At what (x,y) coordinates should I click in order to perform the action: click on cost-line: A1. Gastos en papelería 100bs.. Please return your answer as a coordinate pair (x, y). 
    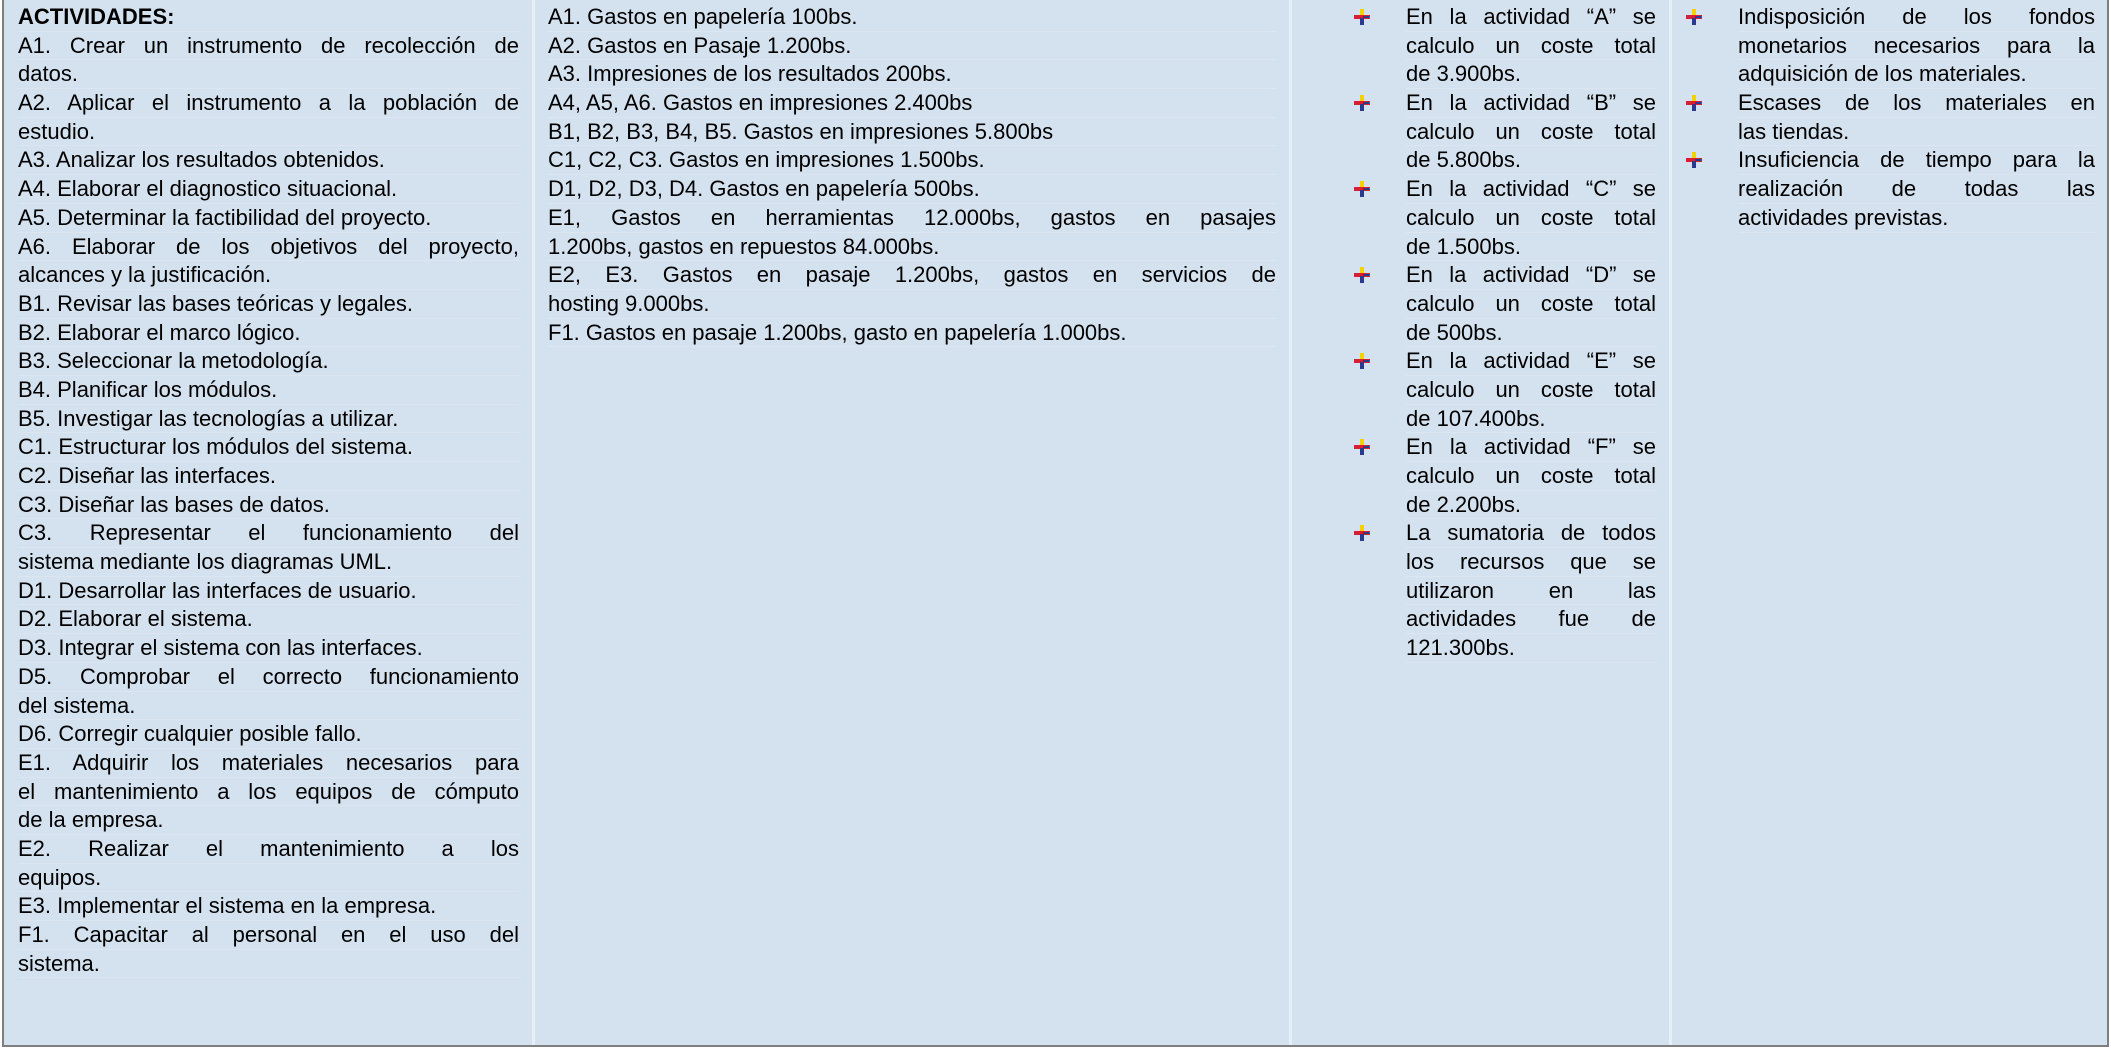
    Looking at the image, I should click on (912, 17).